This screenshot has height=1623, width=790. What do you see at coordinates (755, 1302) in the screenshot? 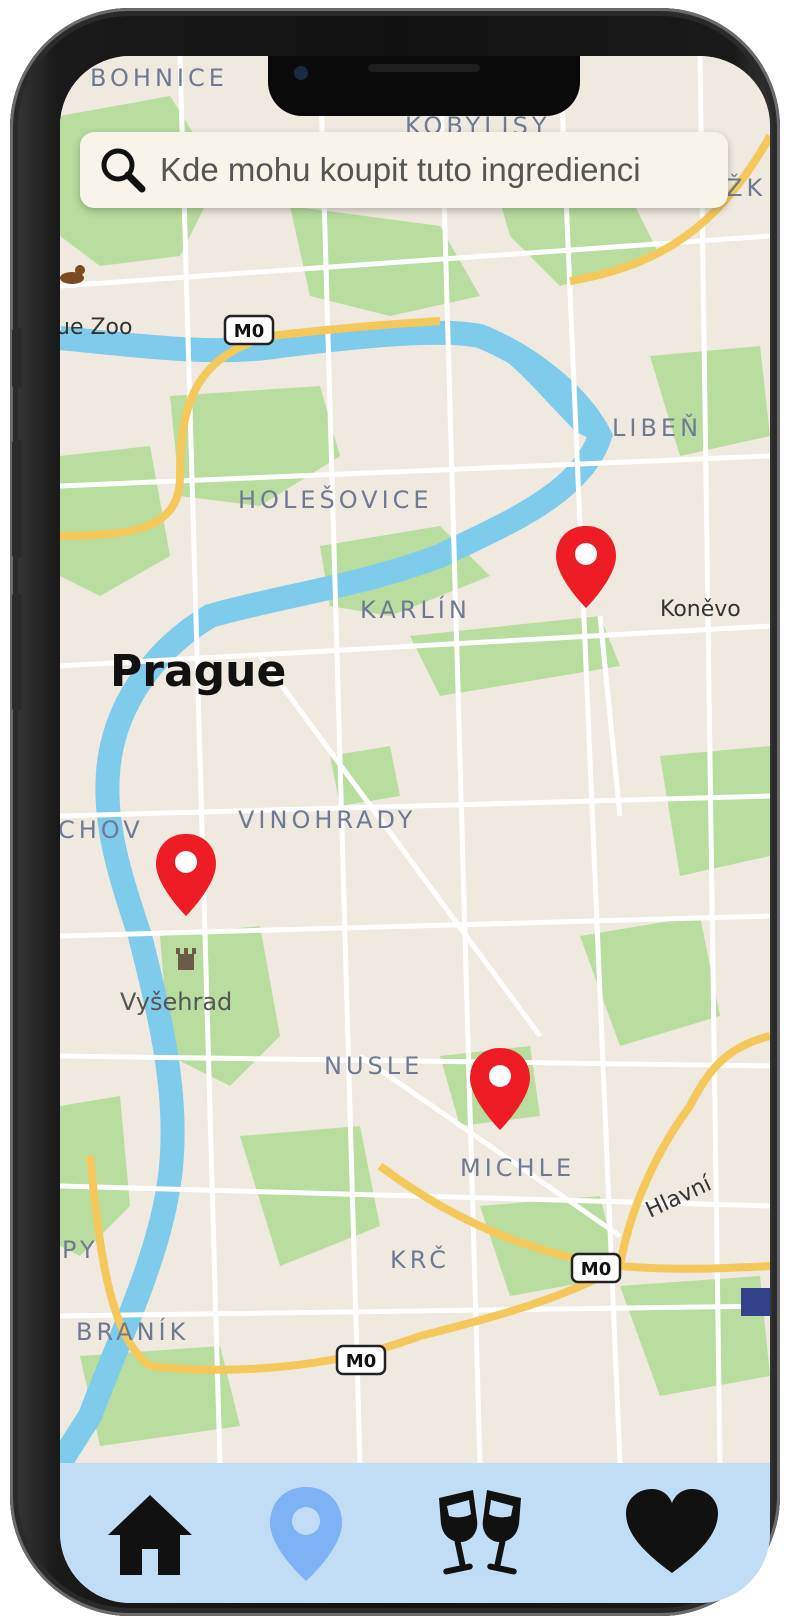
I see `map-edge-marker` at bounding box center [755, 1302].